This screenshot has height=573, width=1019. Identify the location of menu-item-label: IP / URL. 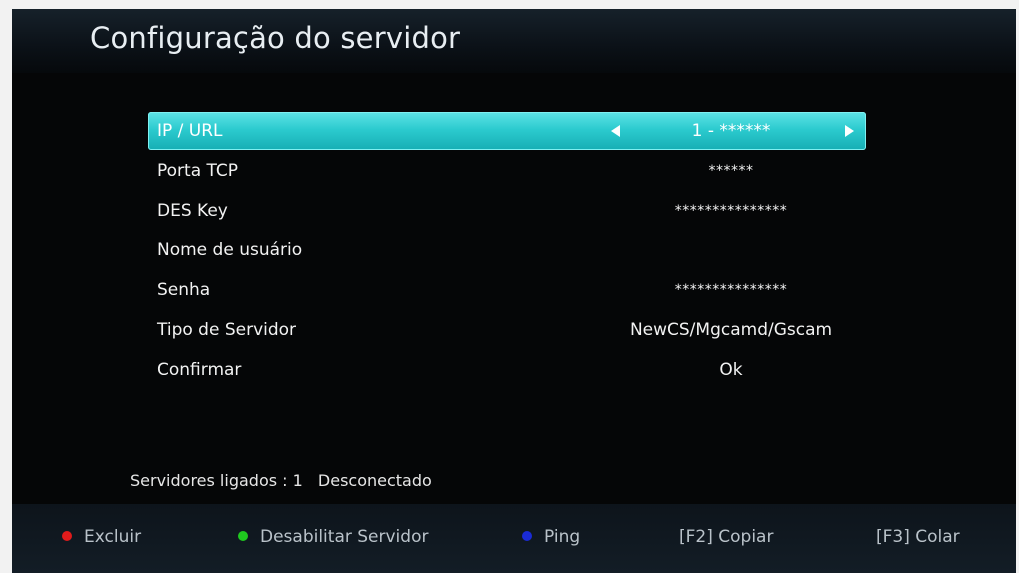
(190, 131).